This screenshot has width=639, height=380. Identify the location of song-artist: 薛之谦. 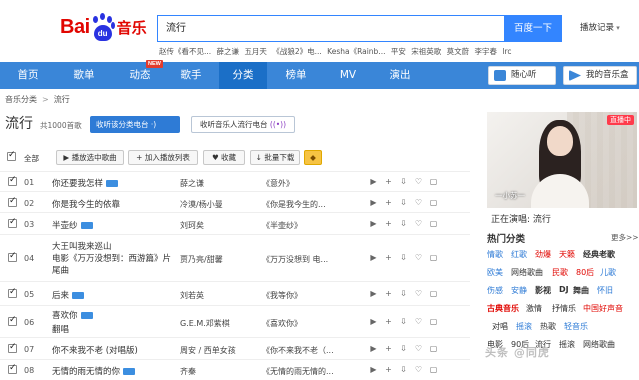
(192, 183).